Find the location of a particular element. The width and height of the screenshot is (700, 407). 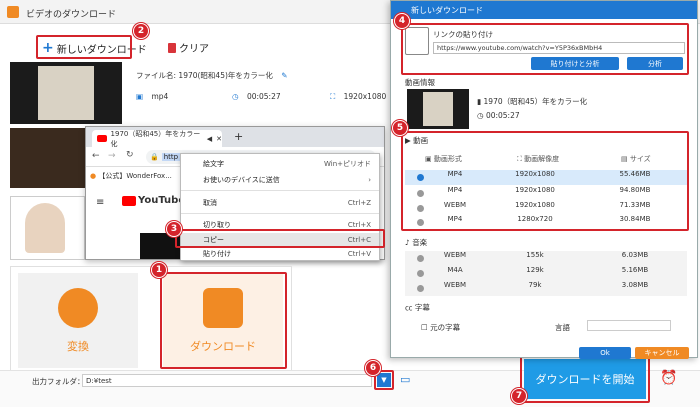

audio-row: WEBM 155k 6.03MB is located at coordinates (546, 258).